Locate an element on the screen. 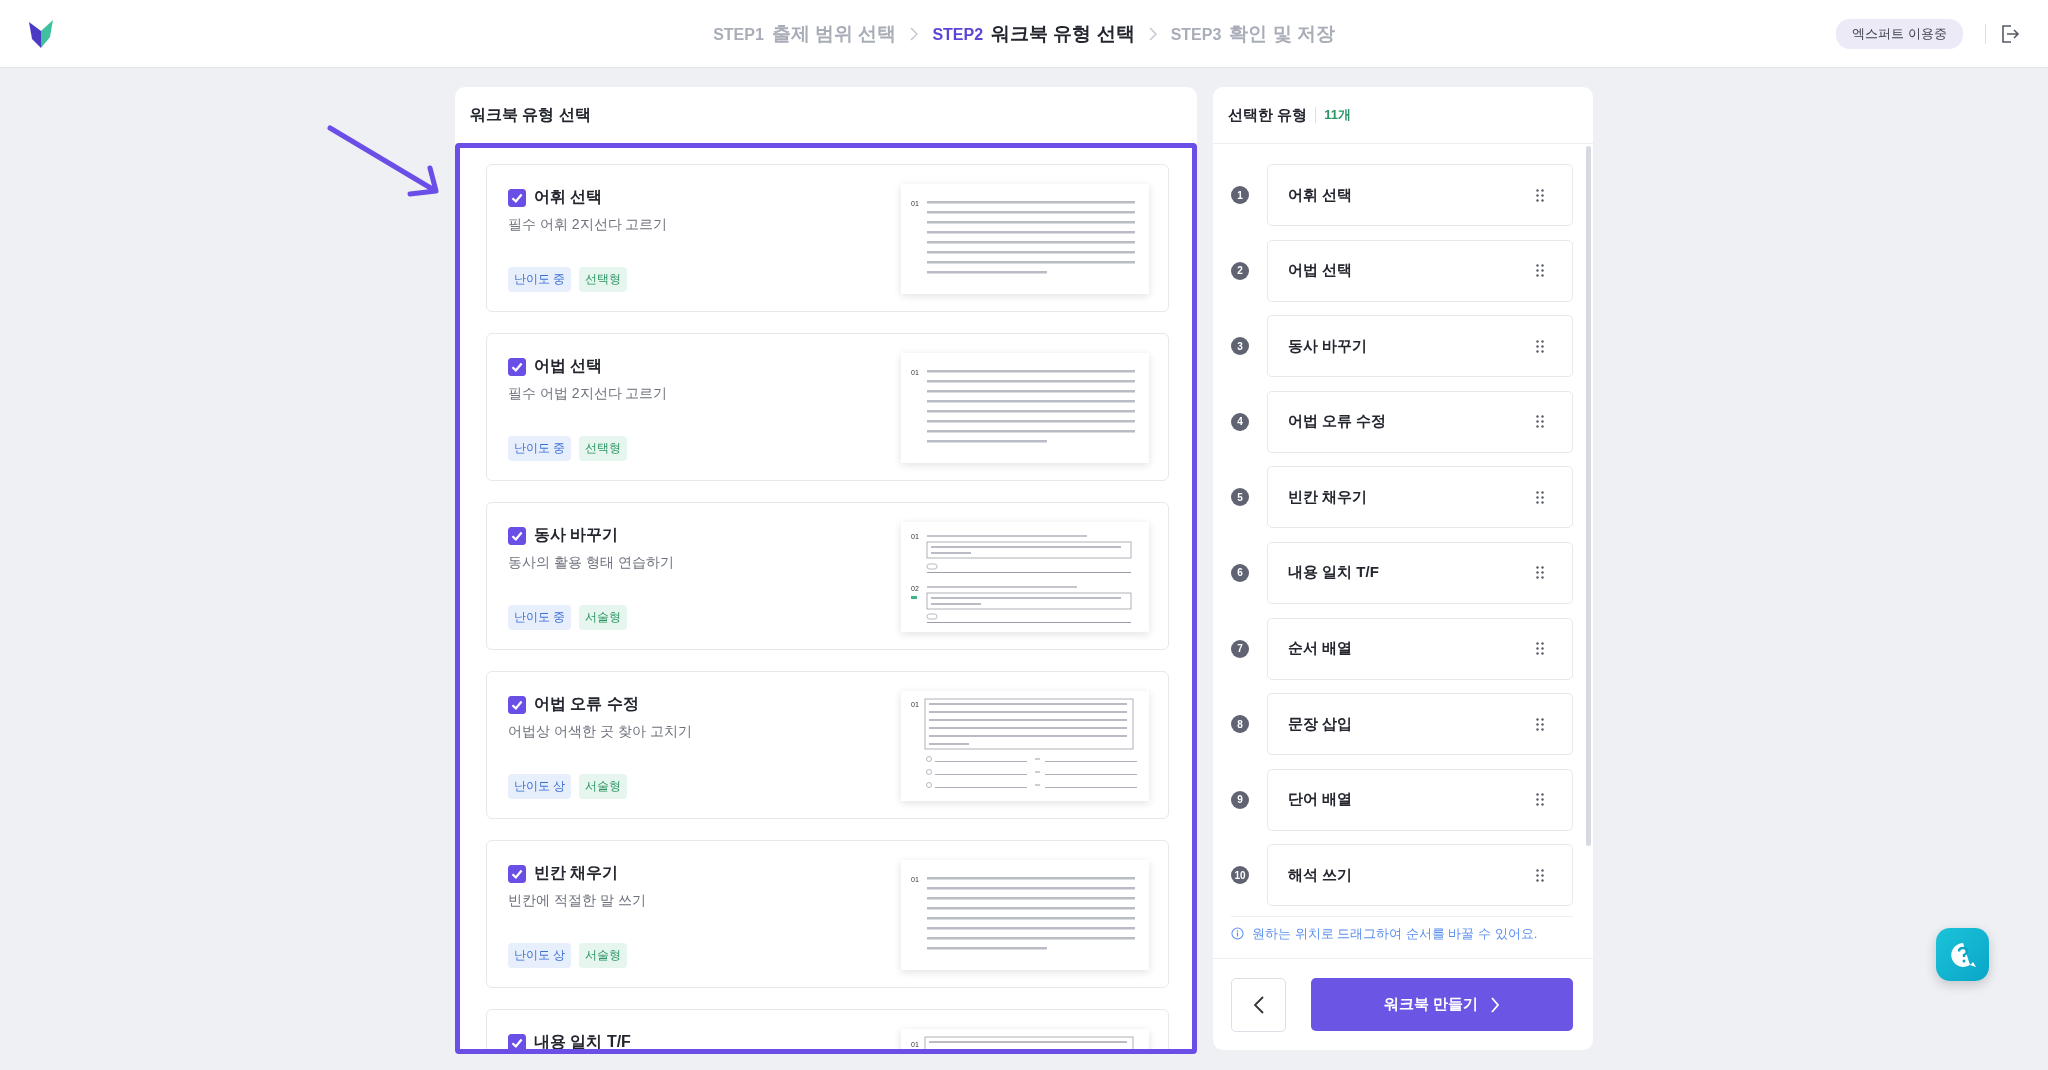 This screenshot has width=2048, height=1070. order-number: 5 is located at coordinates (1240, 497).